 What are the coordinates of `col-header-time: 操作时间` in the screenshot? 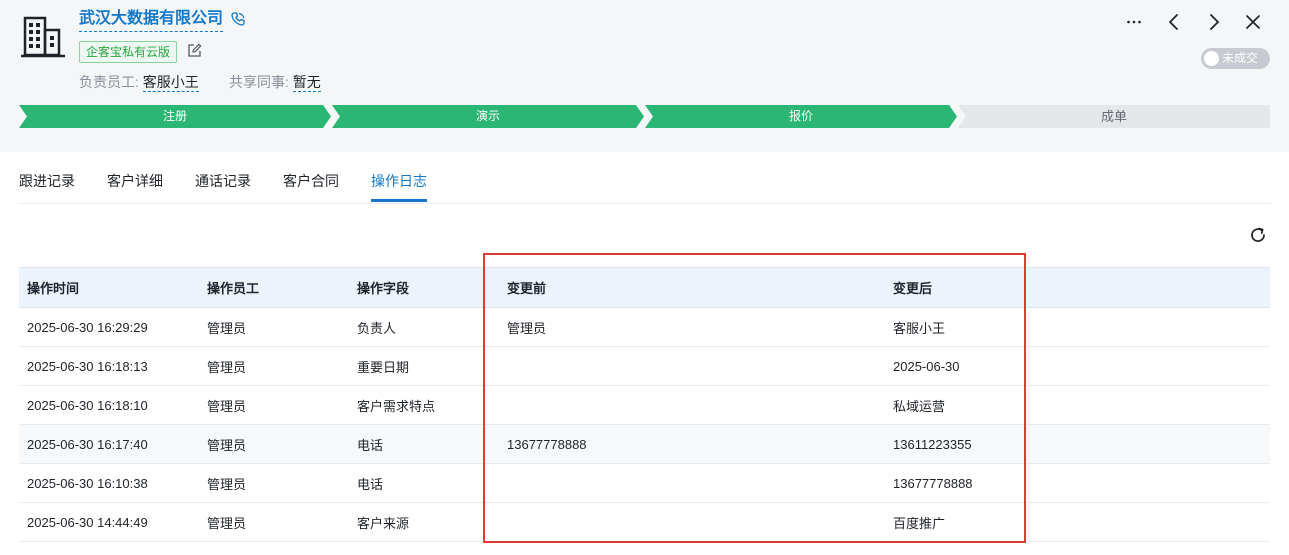 It's located at (109, 287).